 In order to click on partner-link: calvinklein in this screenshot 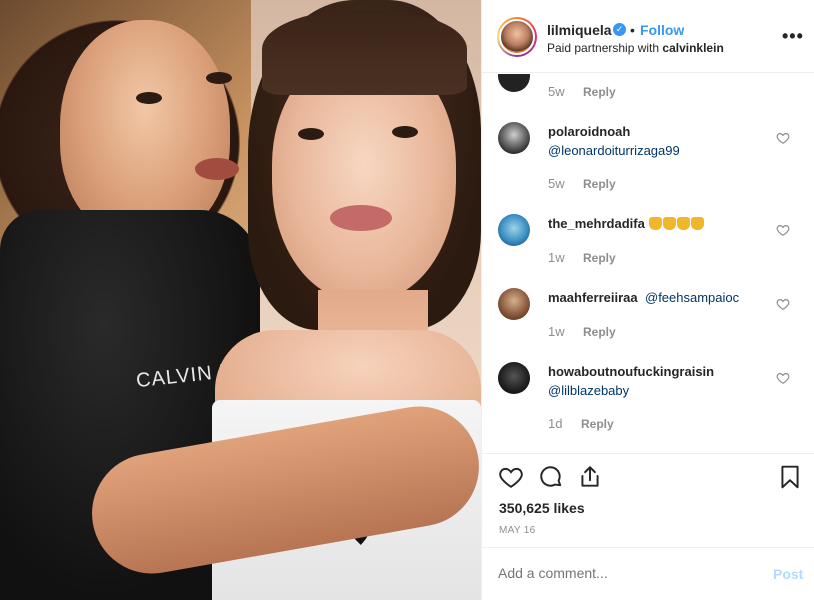, I will do `click(692, 48)`.